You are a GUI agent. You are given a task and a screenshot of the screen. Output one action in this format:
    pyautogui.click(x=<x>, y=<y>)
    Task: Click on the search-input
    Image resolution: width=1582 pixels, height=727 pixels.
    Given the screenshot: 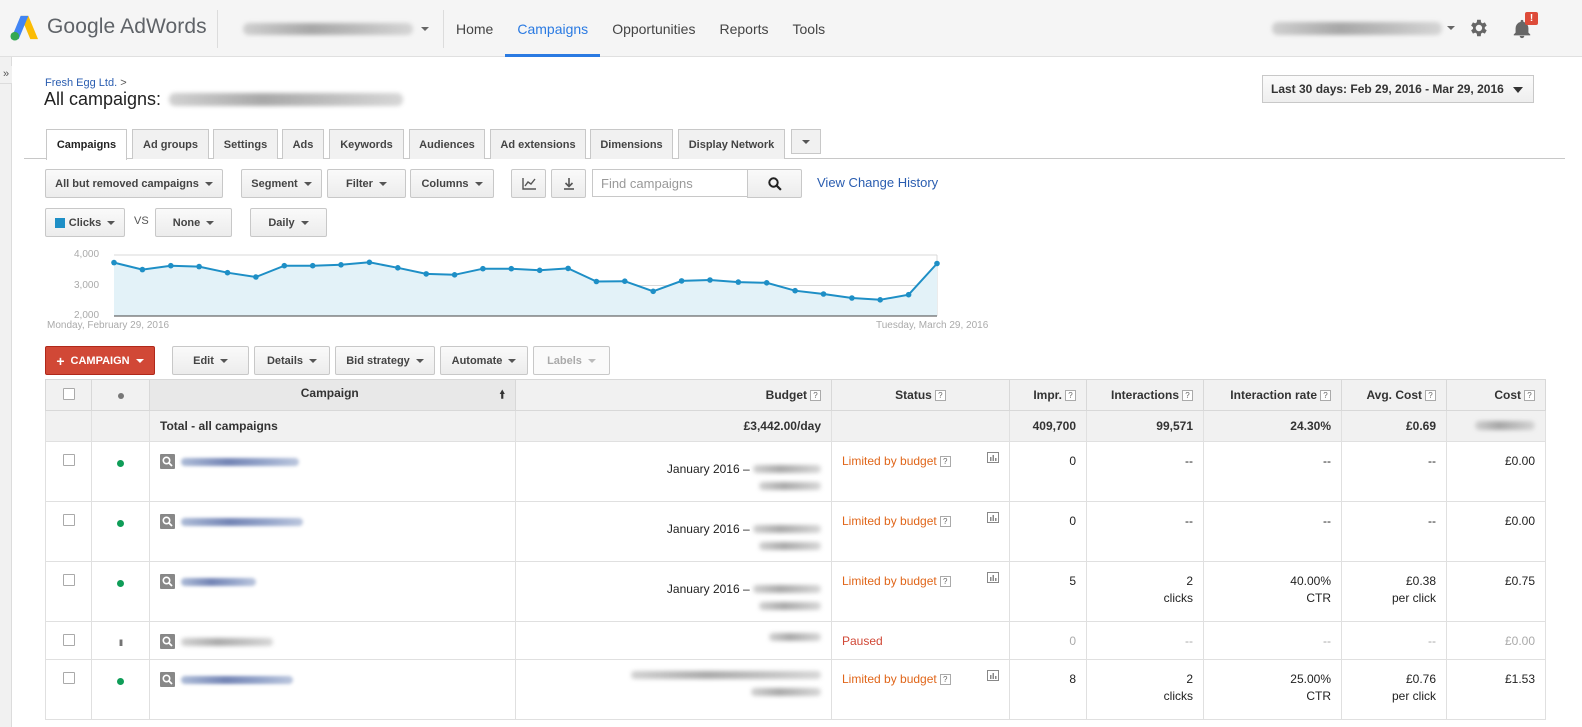 What is the action you would take?
    pyautogui.click(x=670, y=183)
    